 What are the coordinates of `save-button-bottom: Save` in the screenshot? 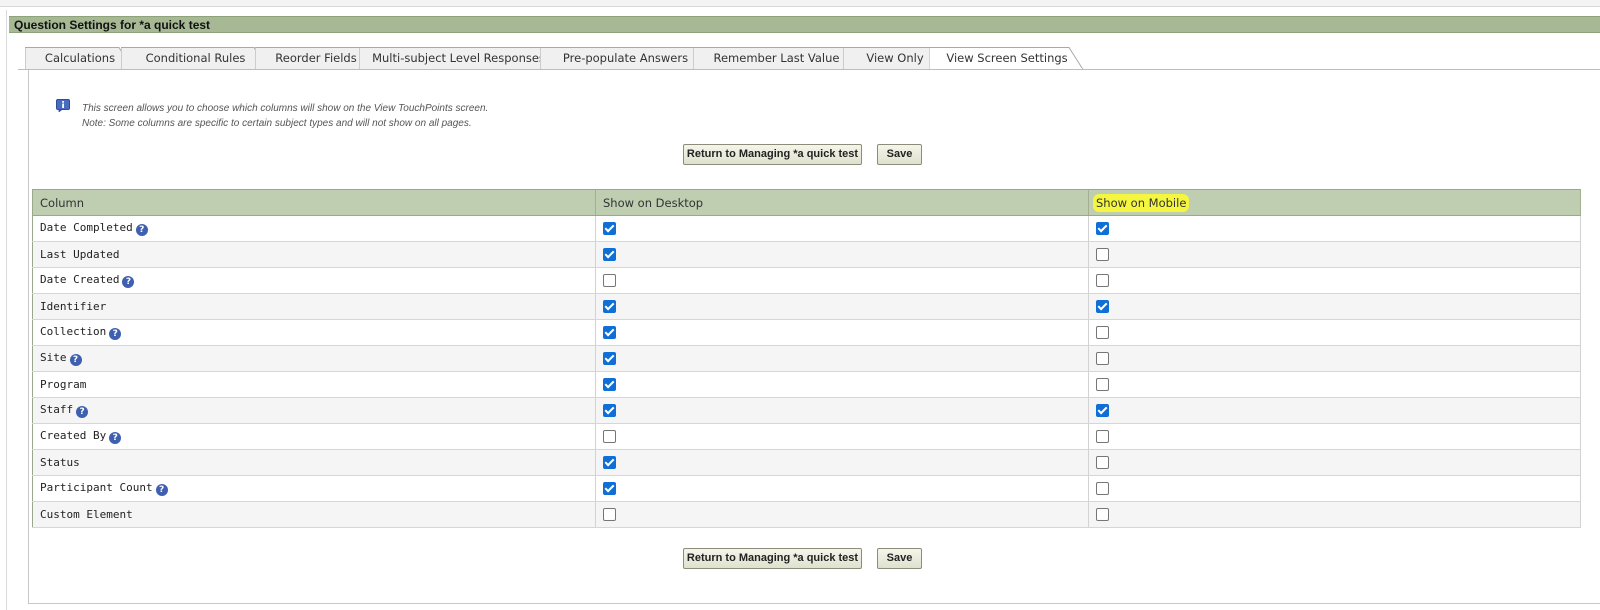 It's located at (899, 558).